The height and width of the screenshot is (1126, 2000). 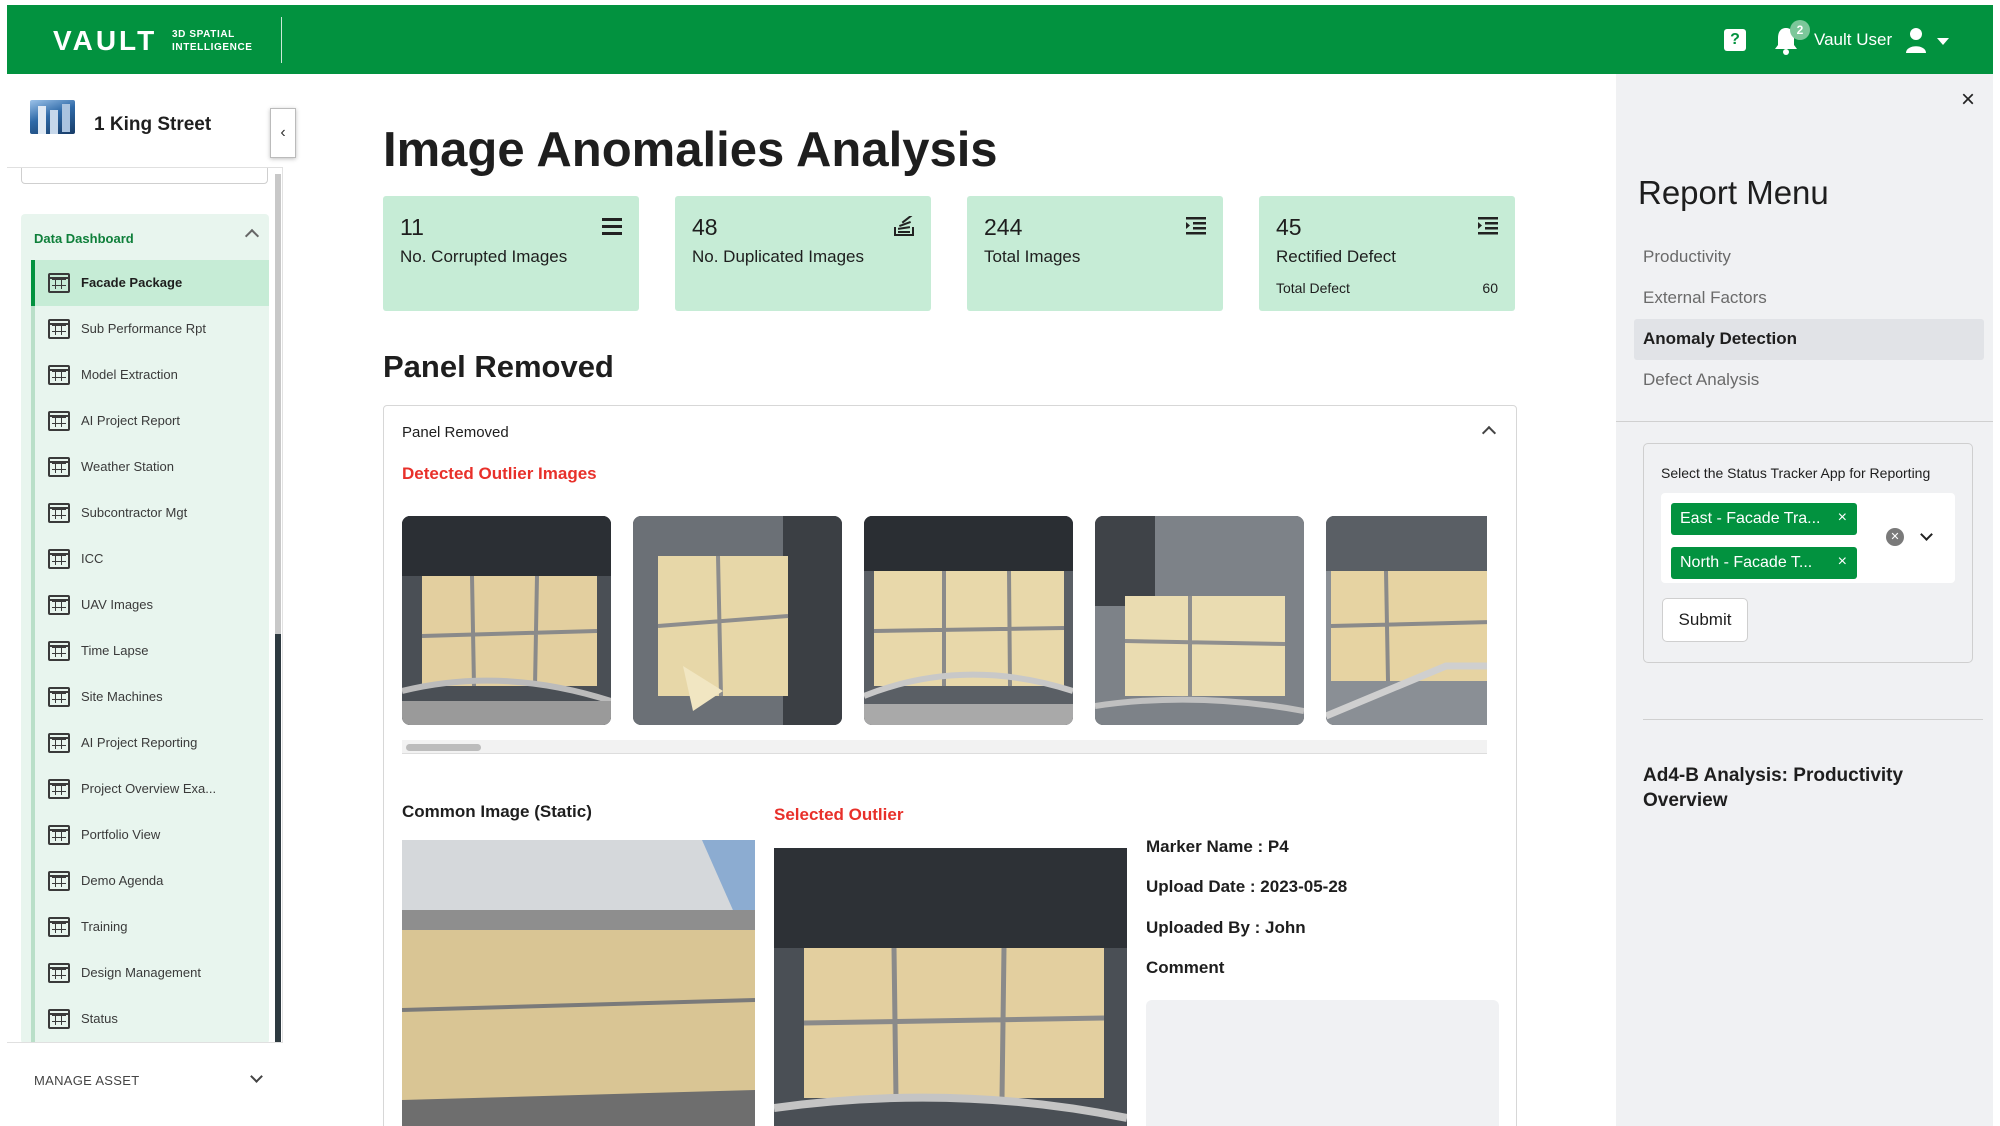 I want to click on sidebar-item-icc: ICC, so click(x=150, y=559).